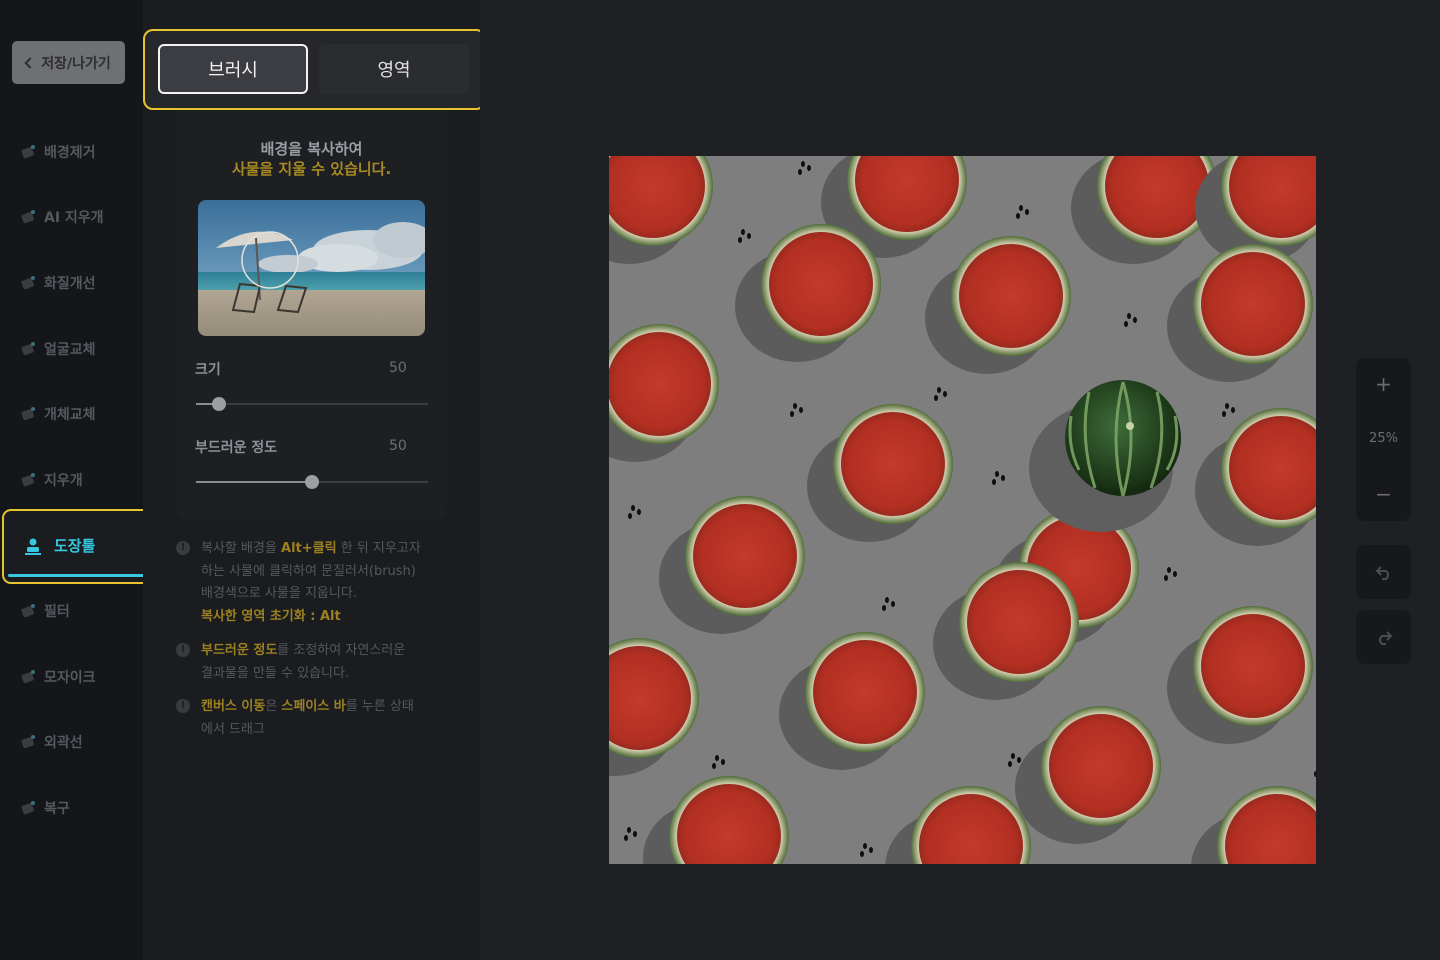  What do you see at coordinates (1383, 384) in the screenshot?
I see `zoom-in-button: +` at bounding box center [1383, 384].